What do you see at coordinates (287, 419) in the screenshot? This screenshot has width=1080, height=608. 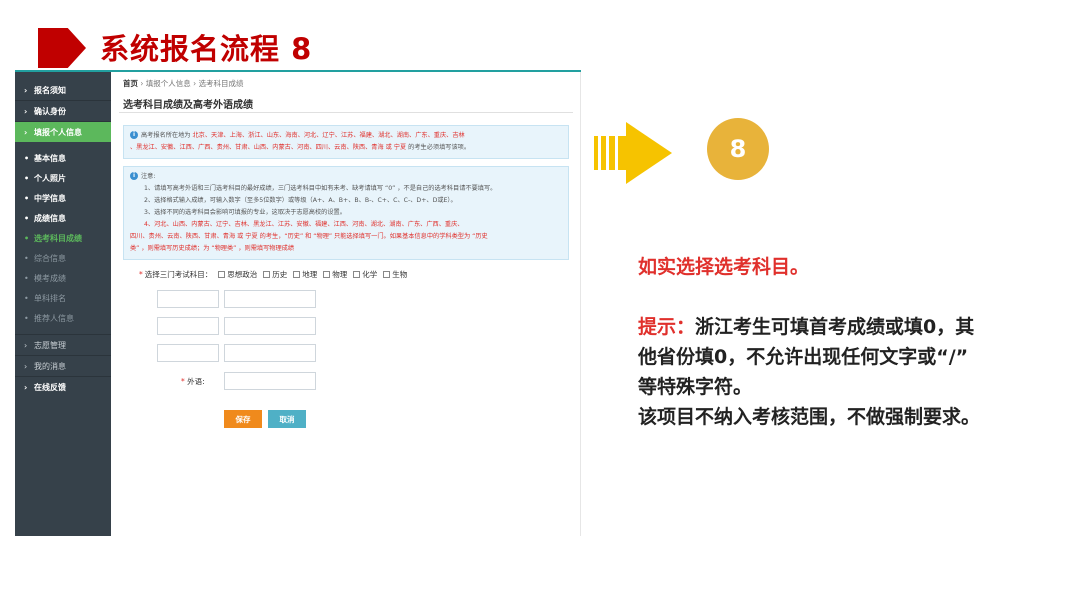 I see `cancel-button: 取消` at bounding box center [287, 419].